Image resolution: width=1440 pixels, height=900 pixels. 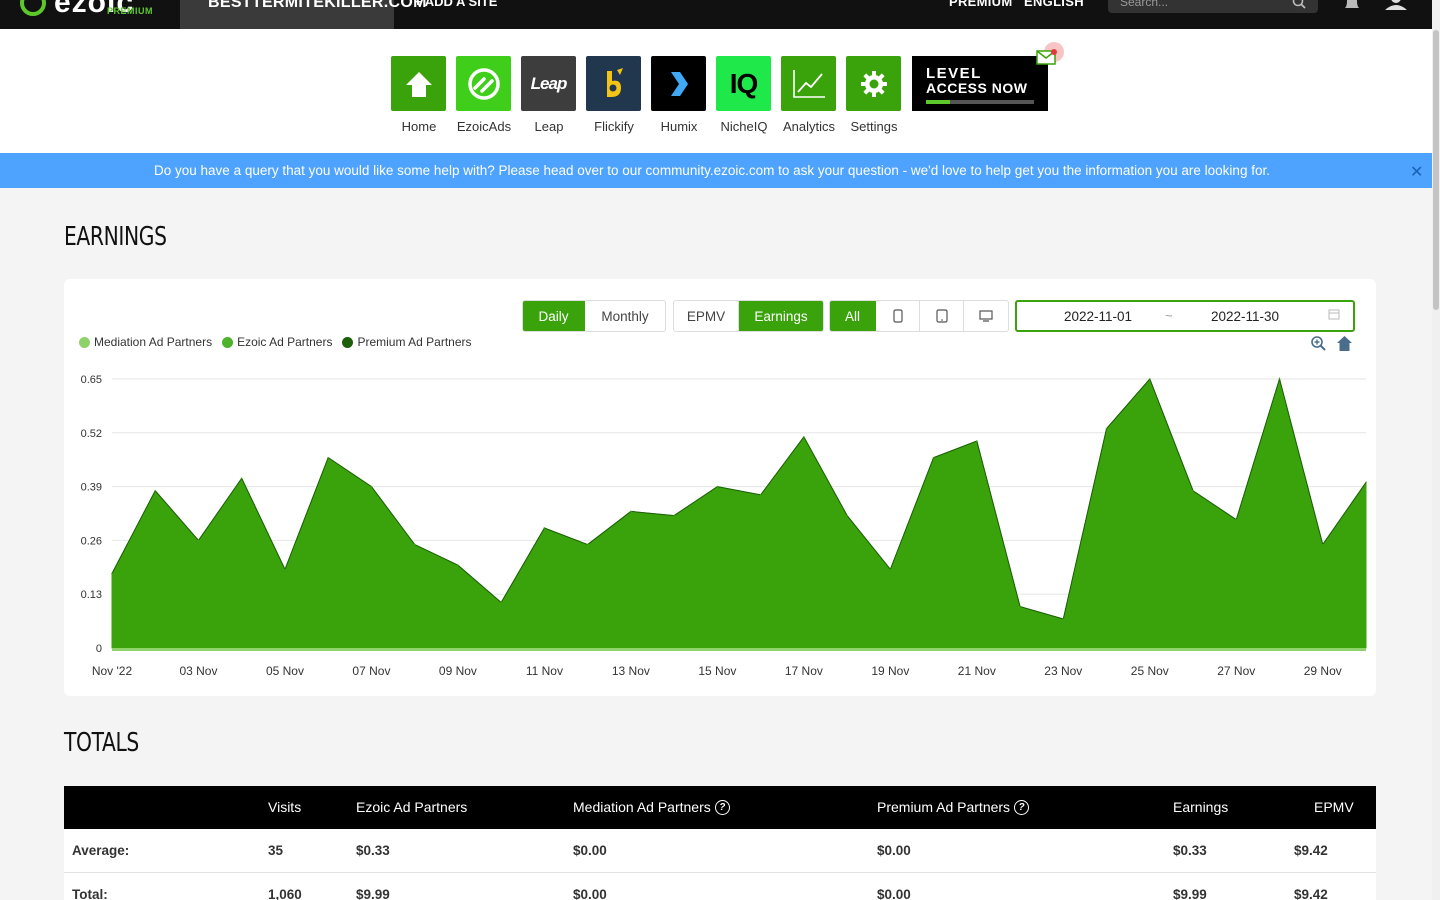 What do you see at coordinates (1436, 450) in the screenshot?
I see `page-scrollbar` at bounding box center [1436, 450].